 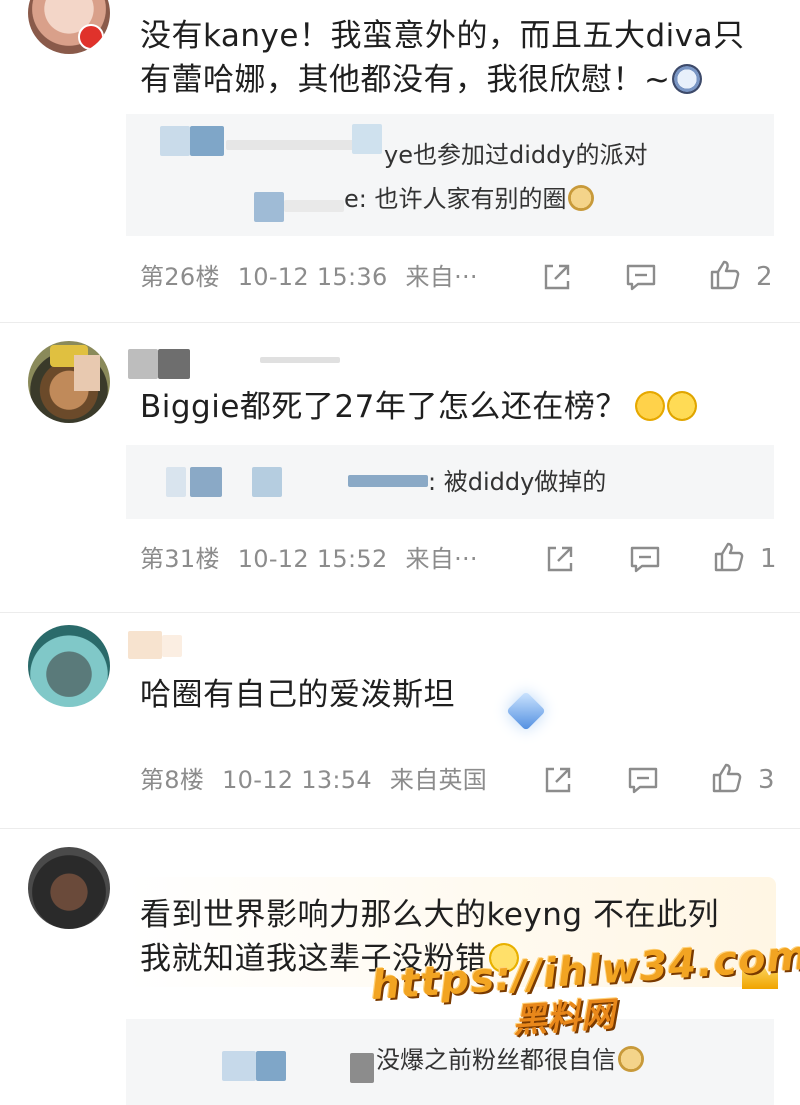 I want to click on comment-text-content: 没有kanye！我蛮意外的，而且五大diva只有蕾哈娜，其他都没有，我很欣慰！~, so click(x=442, y=58).